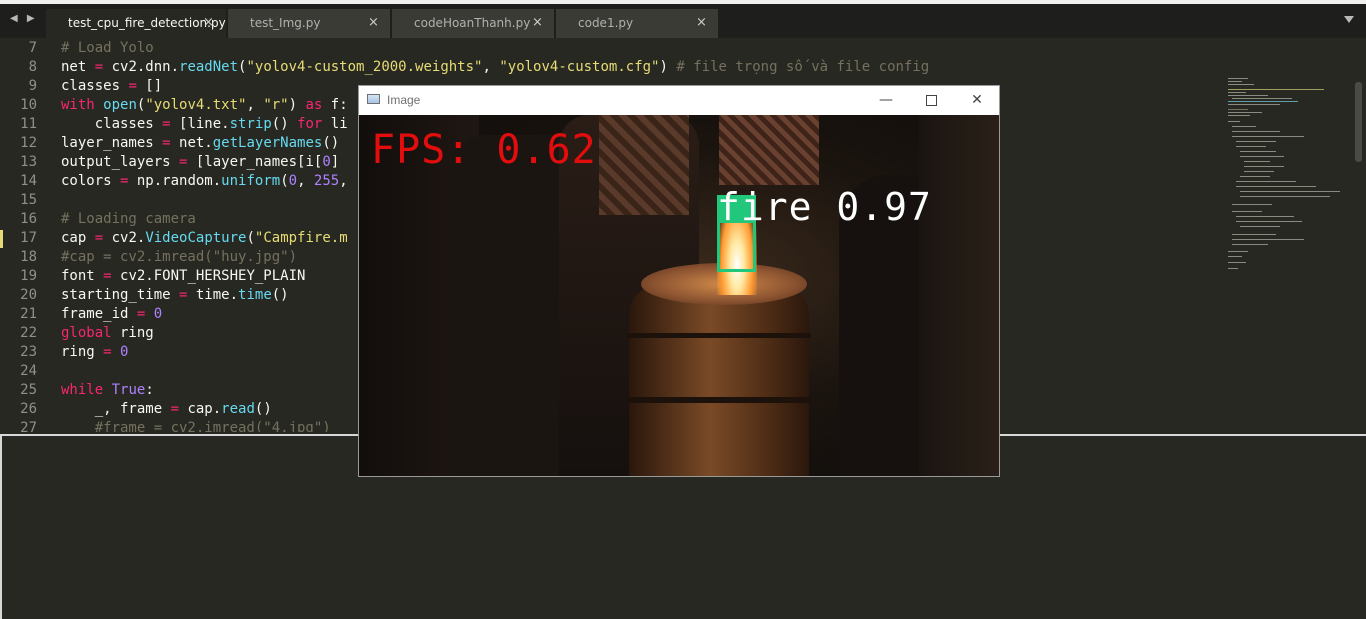  Describe the element at coordinates (28, 371) in the screenshot. I see `line-number: 24` at that location.